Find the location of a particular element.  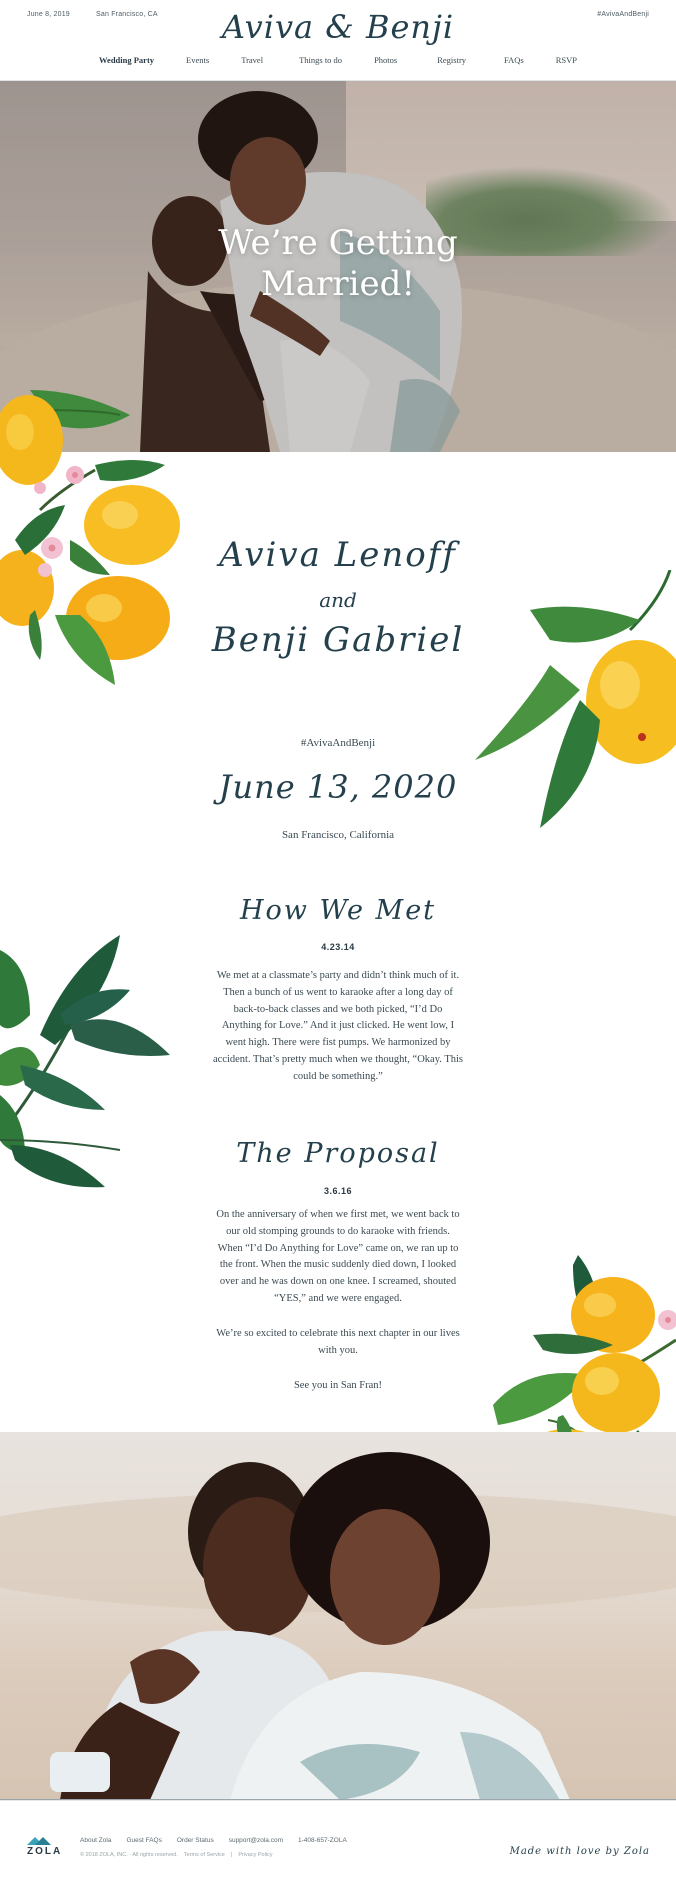

nav-events: Events is located at coordinates (197, 60).